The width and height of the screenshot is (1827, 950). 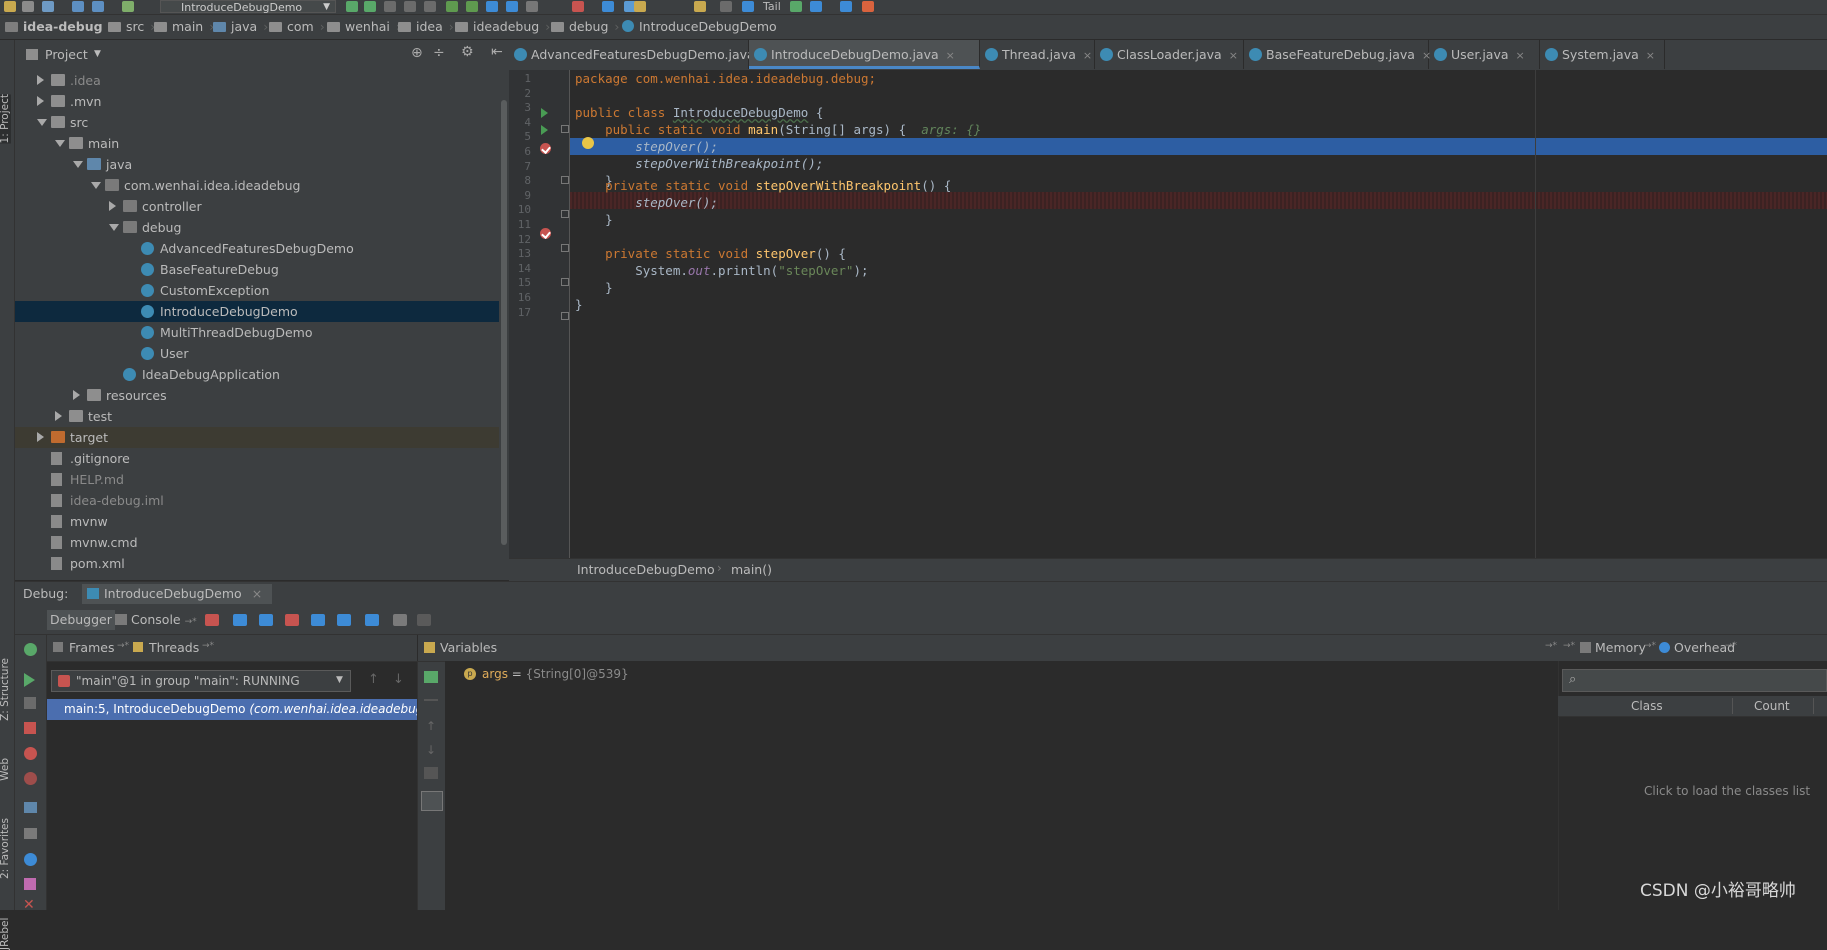 I want to click on hide-icon: ⇤, so click(x=497, y=52).